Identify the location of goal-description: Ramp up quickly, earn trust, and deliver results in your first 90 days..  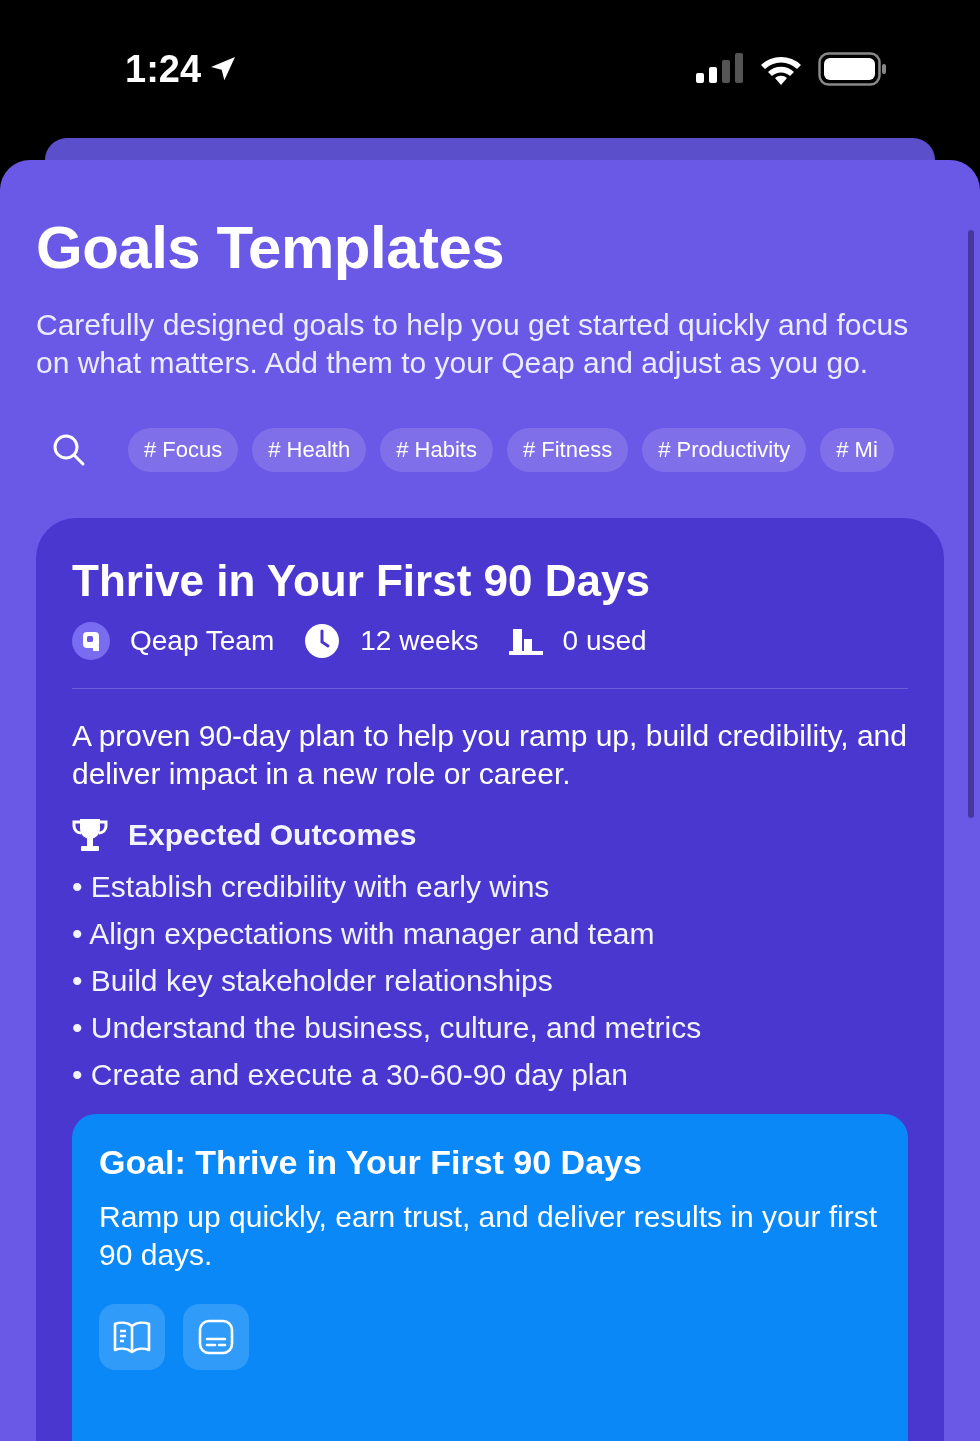
(489, 1236).